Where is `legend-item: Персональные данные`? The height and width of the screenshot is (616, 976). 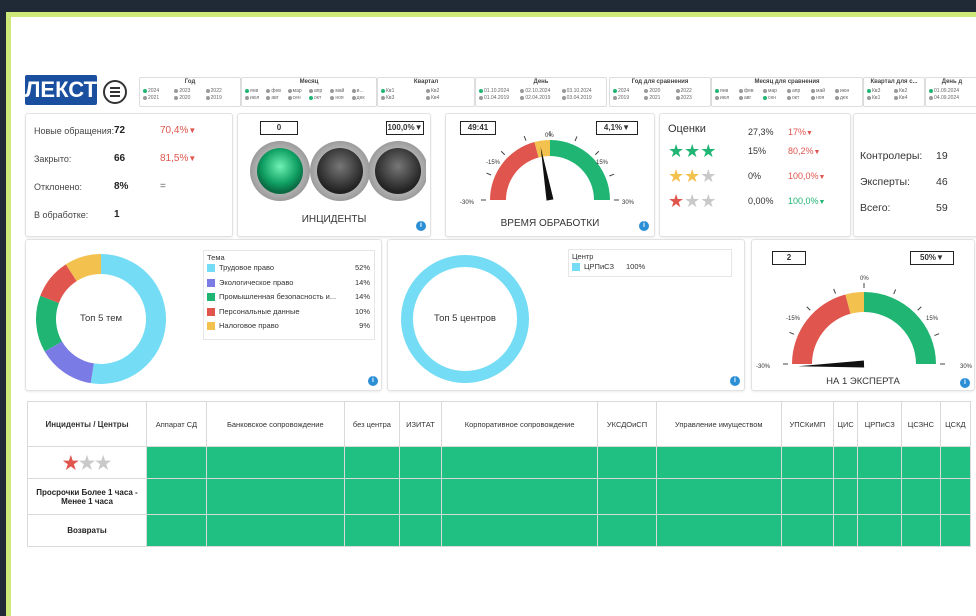 legend-item: Персональные данные is located at coordinates (253, 311).